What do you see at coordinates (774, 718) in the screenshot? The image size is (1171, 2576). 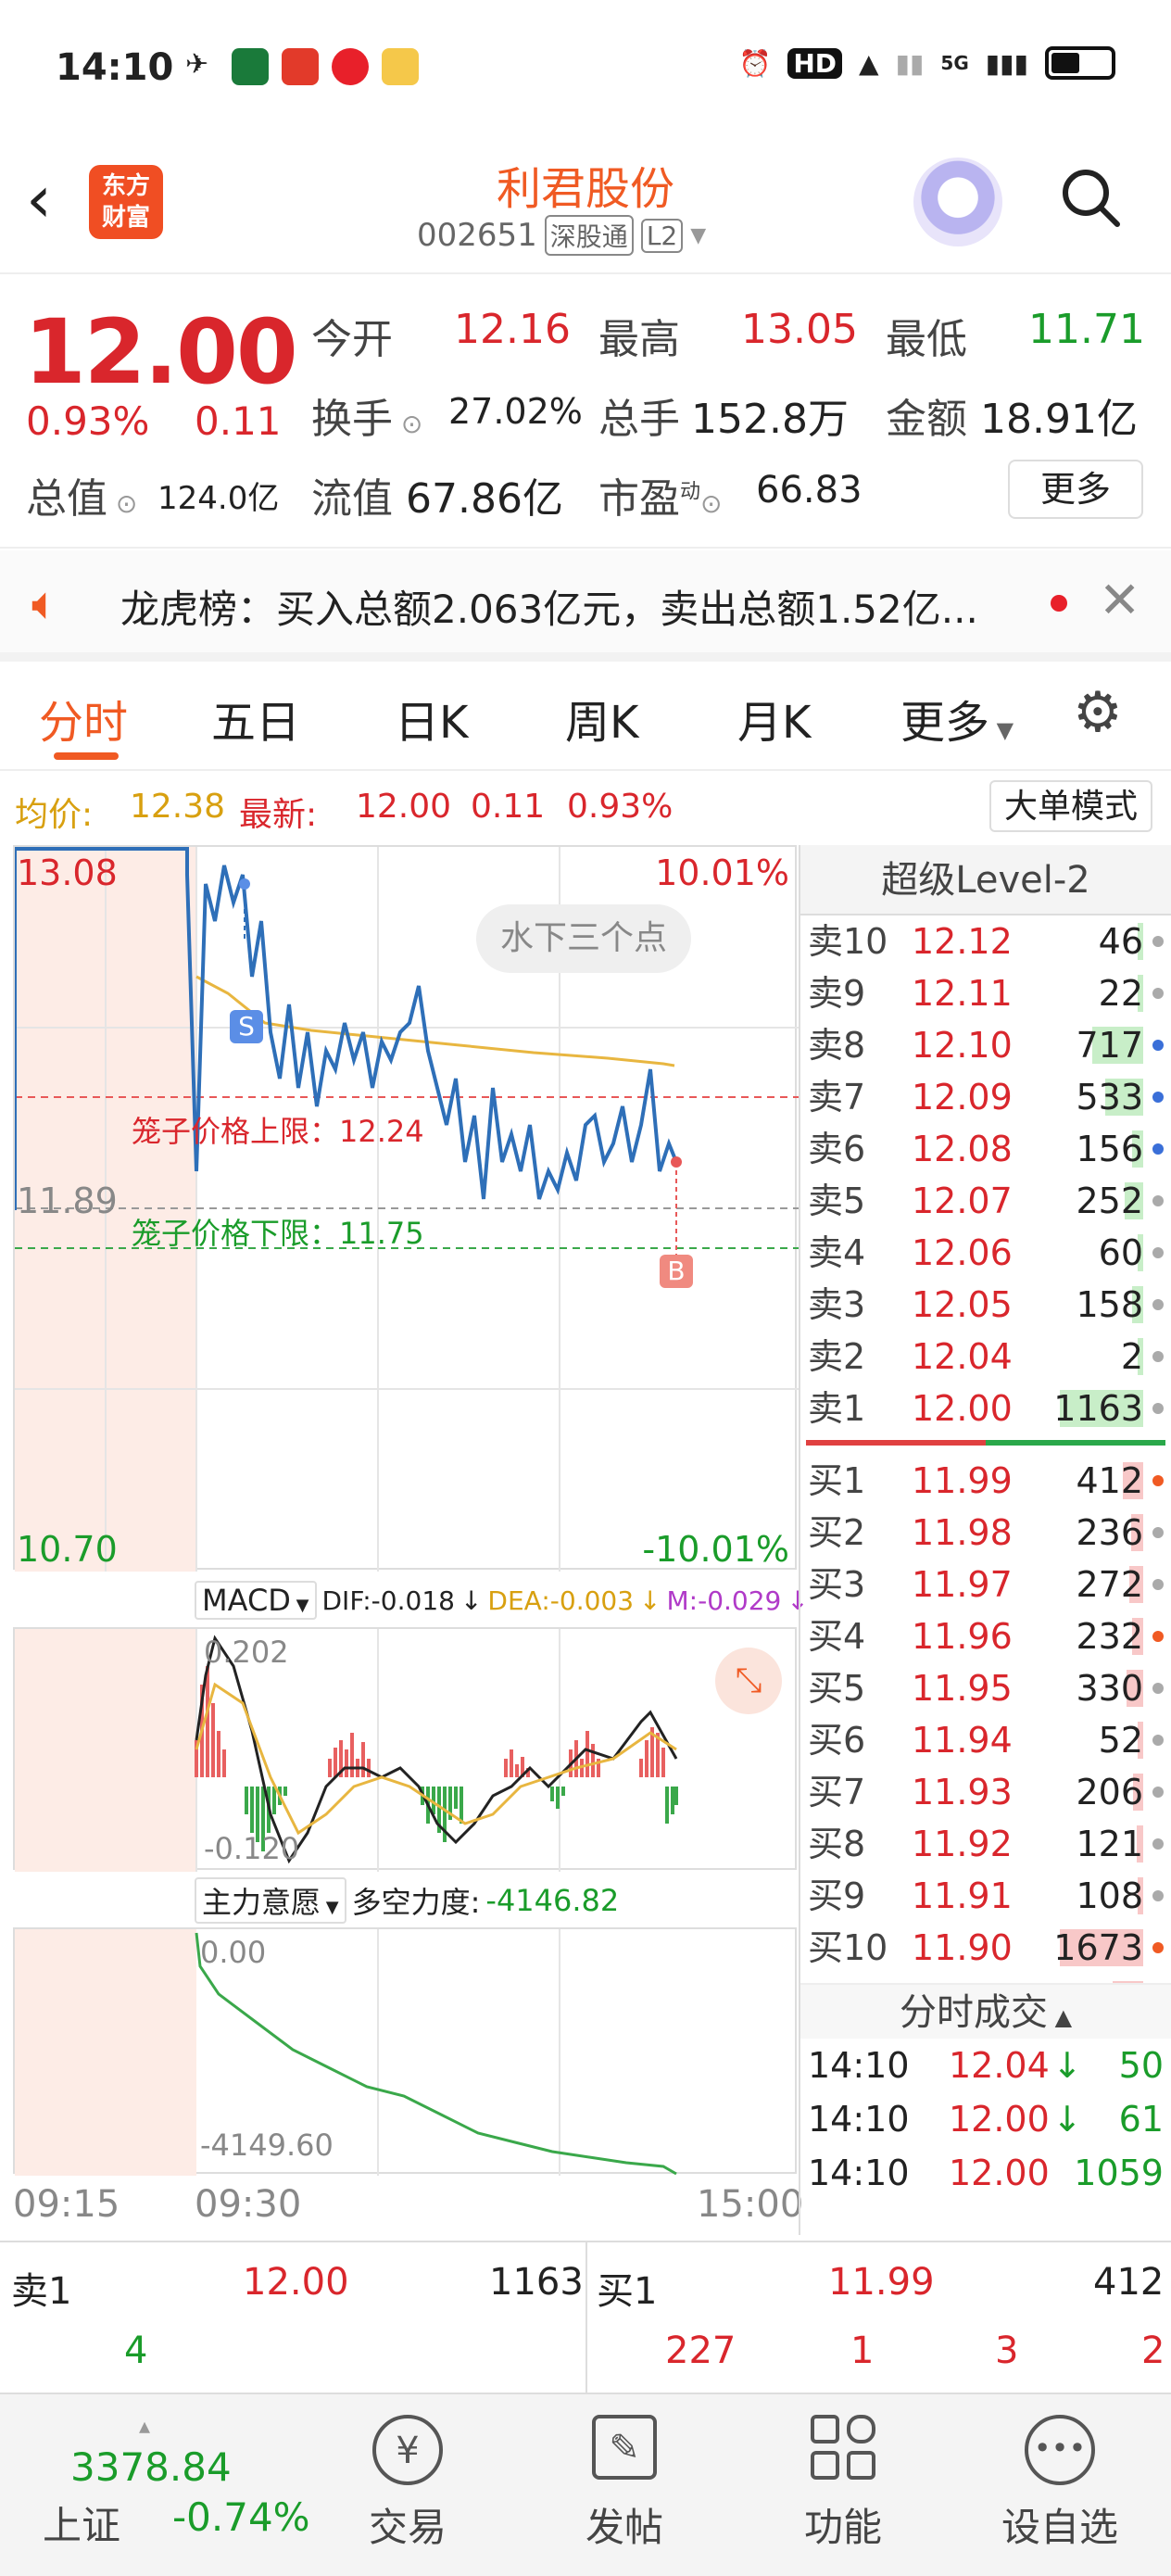 I see `tab-monthly-k: 月K` at bounding box center [774, 718].